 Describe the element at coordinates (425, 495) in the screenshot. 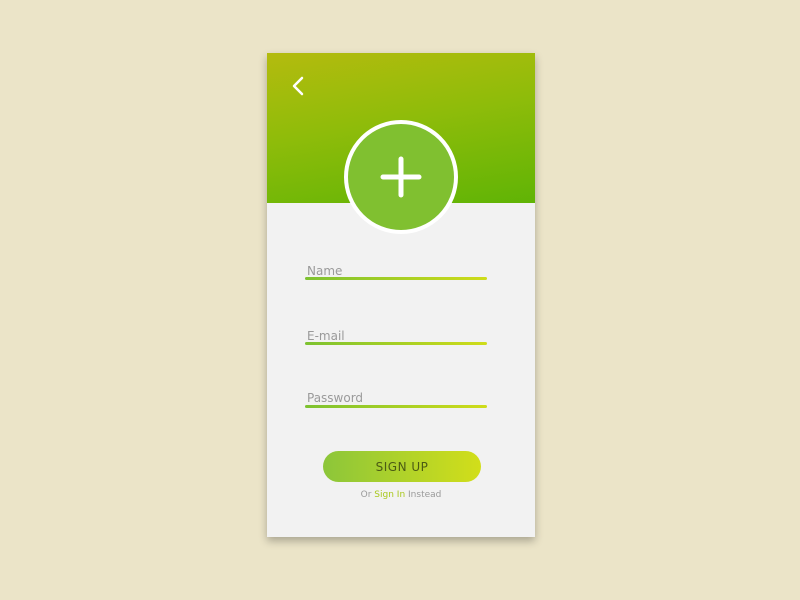

I see `signin-suffix: Instead` at that location.